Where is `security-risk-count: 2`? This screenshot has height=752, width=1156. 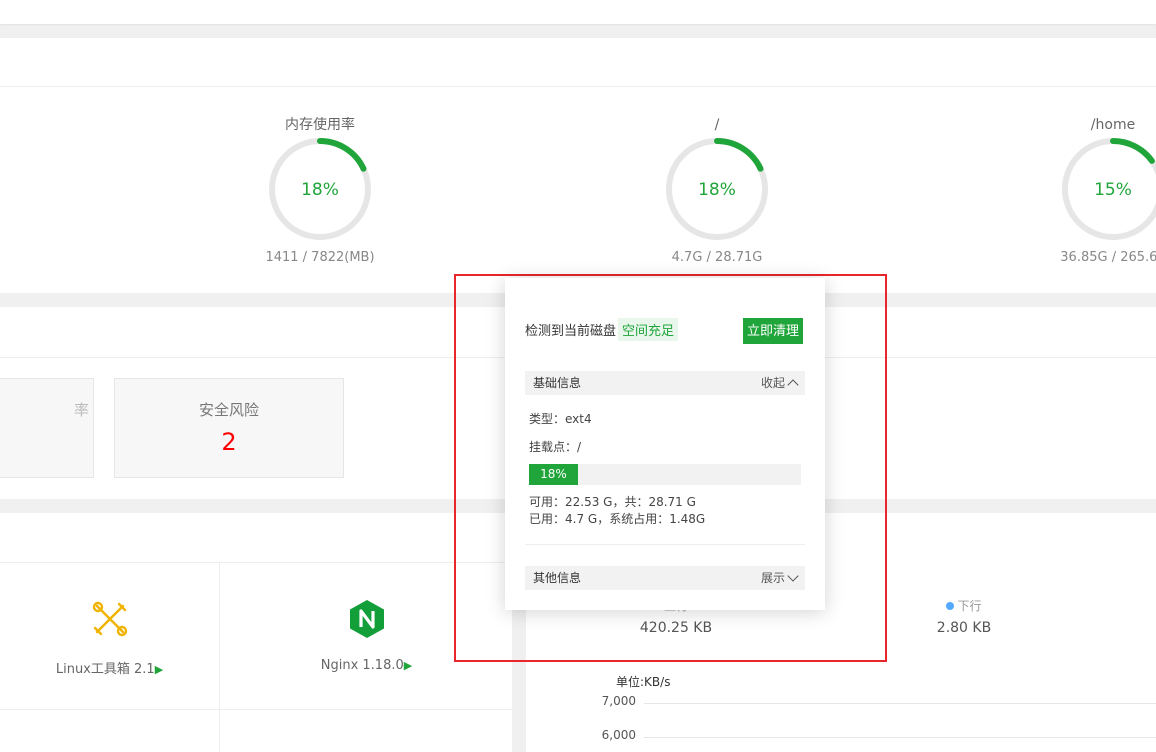 security-risk-count: 2 is located at coordinates (229, 442).